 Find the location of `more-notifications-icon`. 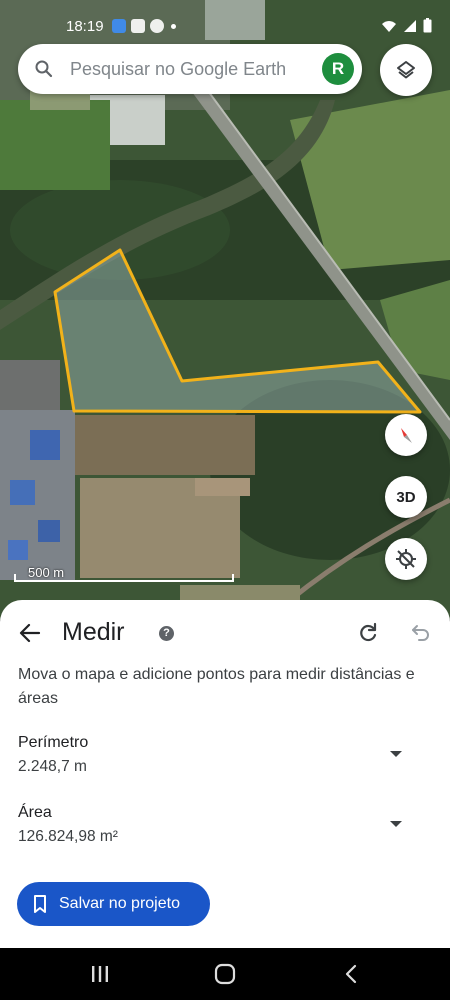

more-notifications-icon is located at coordinates (173, 26).